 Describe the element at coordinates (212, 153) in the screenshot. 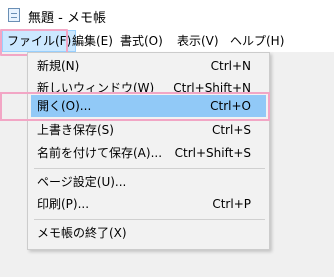

I see `menu-item-shortcut: Ctrl+Shift+S` at that location.